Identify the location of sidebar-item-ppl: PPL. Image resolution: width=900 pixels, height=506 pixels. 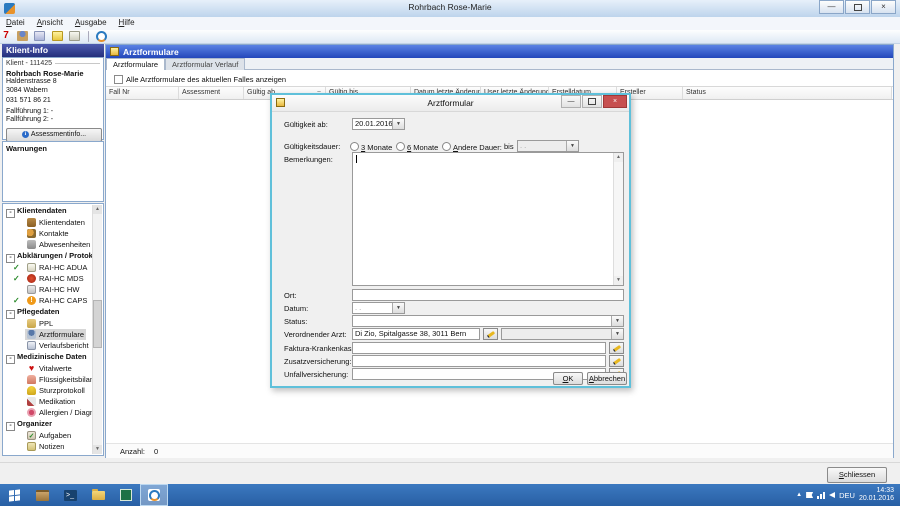
(48, 323).